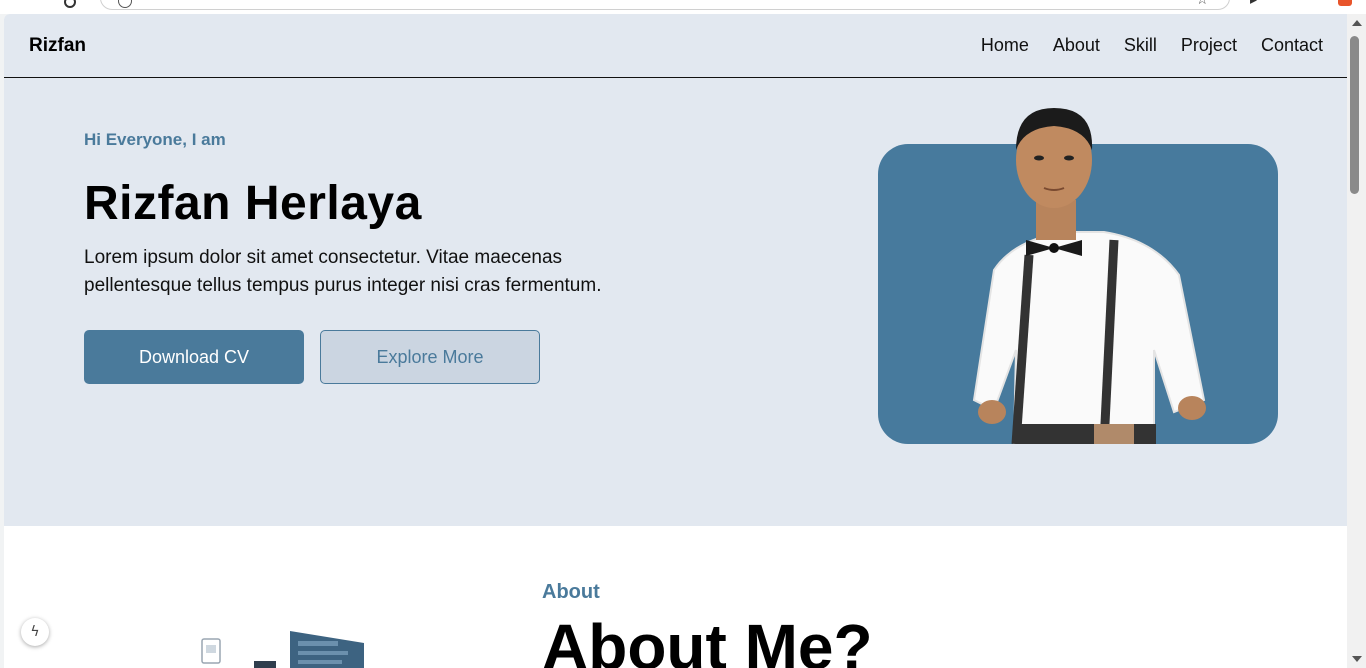  I want to click on hero-greeting: Hi Everyone, I am, so click(155, 139).